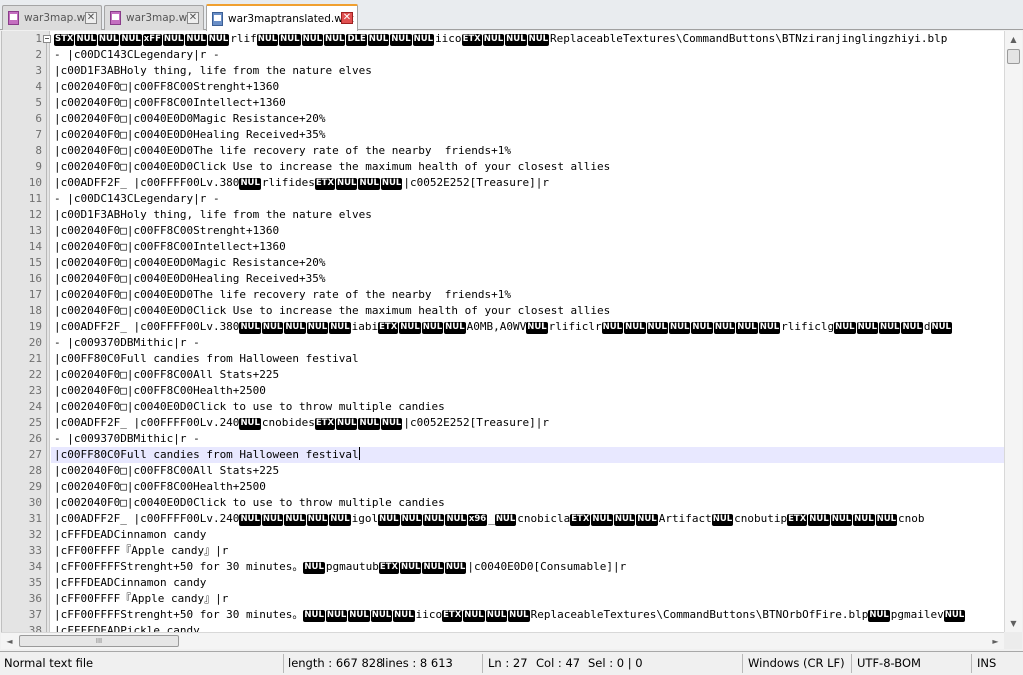  What do you see at coordinates (35, 326) in the screenshot?
I see `line-number: 19` at bounding box center [35, 326].